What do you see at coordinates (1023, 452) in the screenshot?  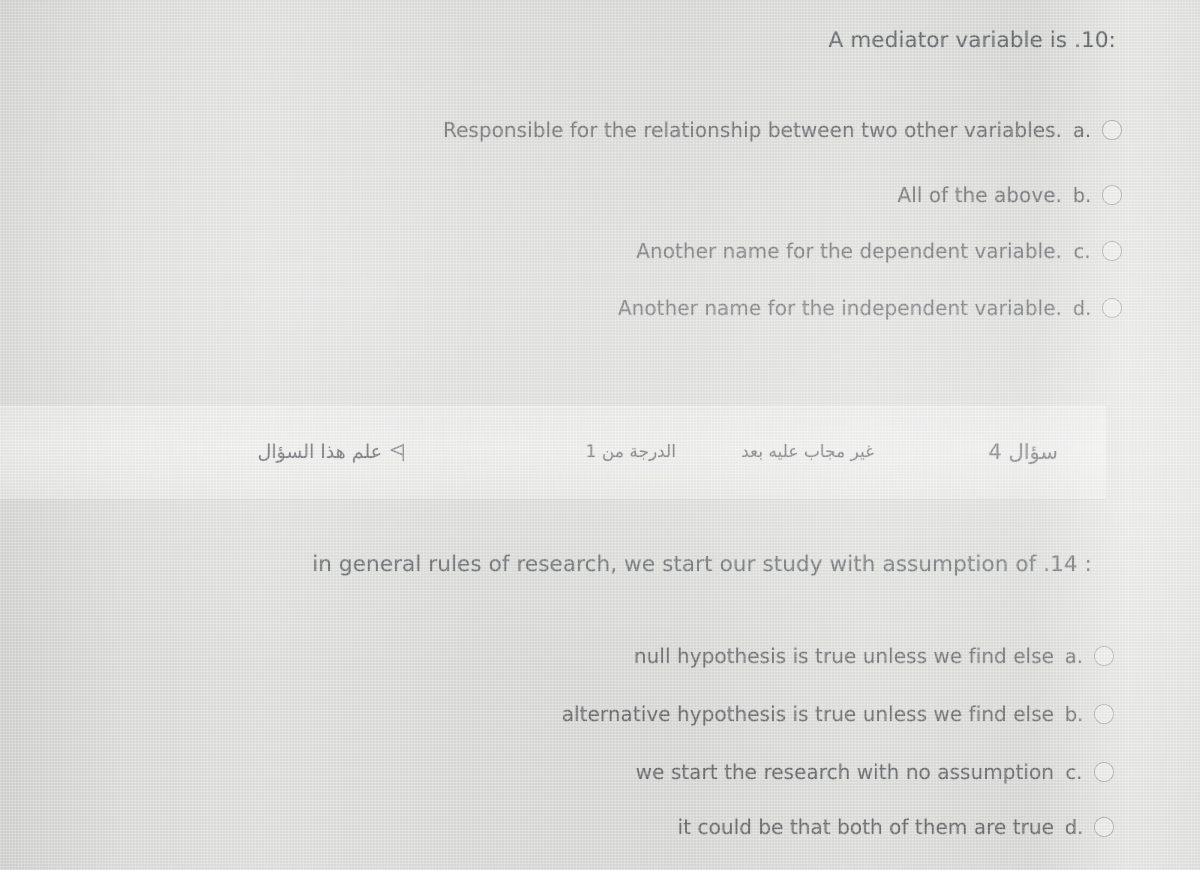 I see `question-number-label: سؤال 4` at bounding box center [1023, 452].